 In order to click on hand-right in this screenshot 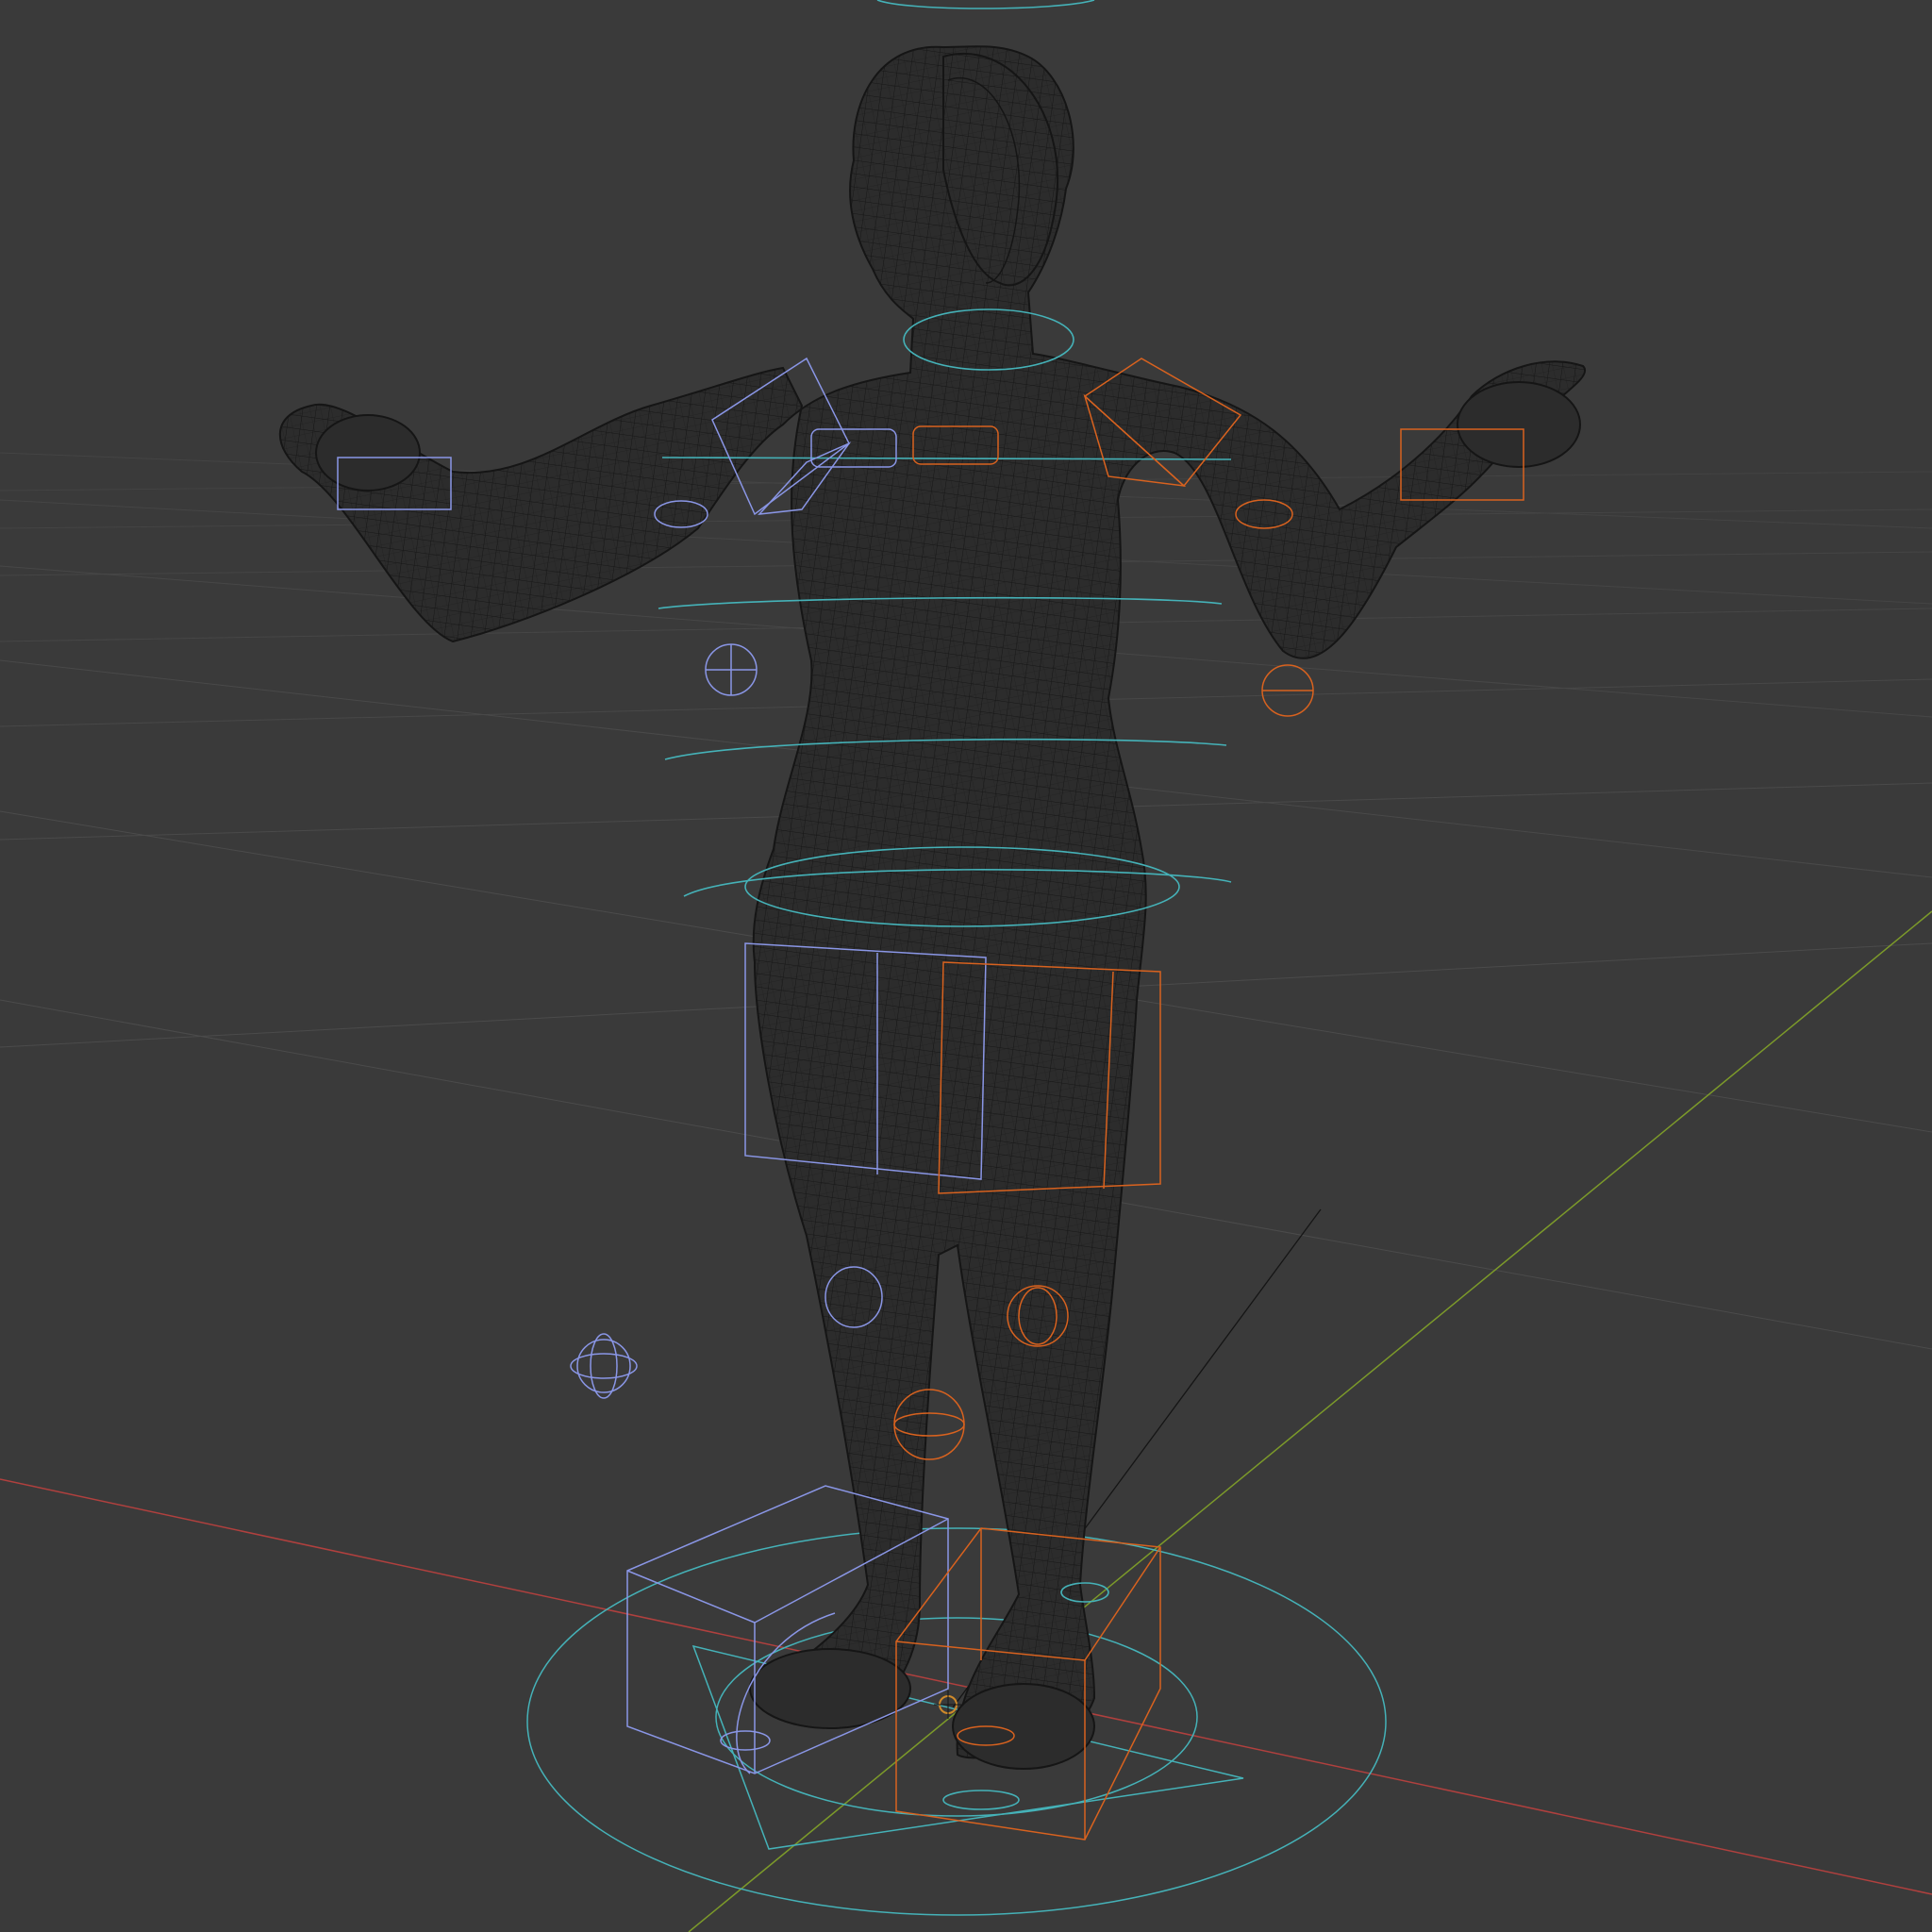, I will do `click(1519, 424)`.